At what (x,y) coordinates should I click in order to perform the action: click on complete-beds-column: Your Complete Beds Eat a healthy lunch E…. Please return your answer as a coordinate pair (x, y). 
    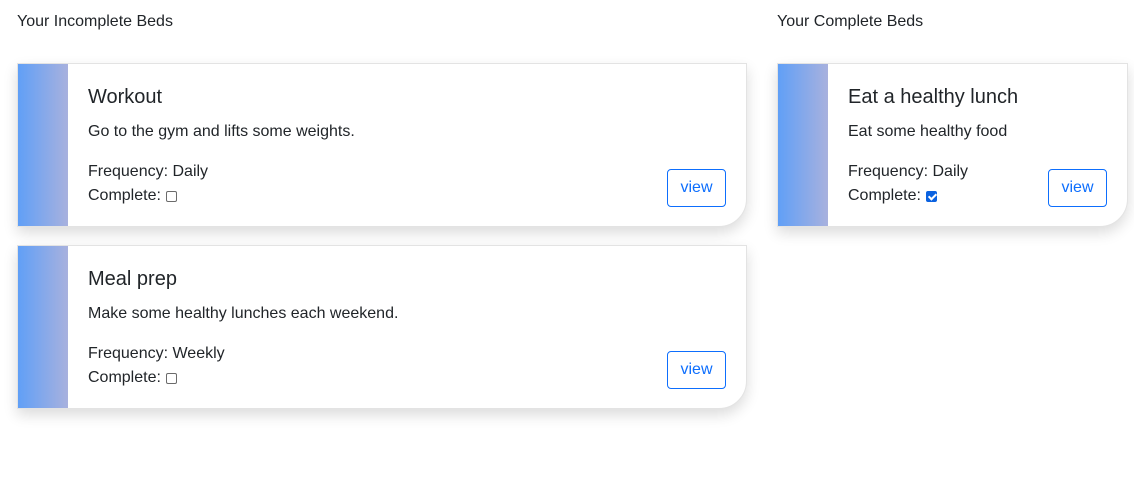
    Looking at the image, I should click on (952, 113).